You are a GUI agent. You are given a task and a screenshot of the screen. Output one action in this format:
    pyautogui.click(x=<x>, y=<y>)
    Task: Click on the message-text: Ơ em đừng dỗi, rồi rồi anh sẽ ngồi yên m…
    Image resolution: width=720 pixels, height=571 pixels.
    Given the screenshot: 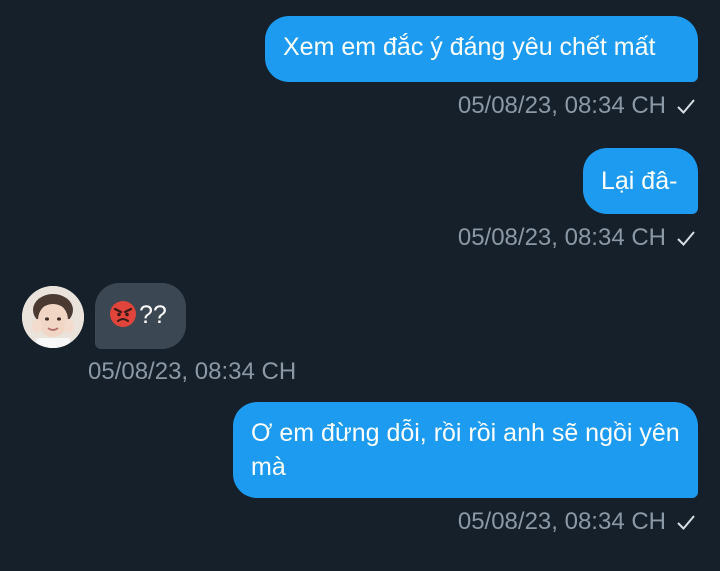 What is the action you would take?
    pyautogui.click(x=465, y=450)
    